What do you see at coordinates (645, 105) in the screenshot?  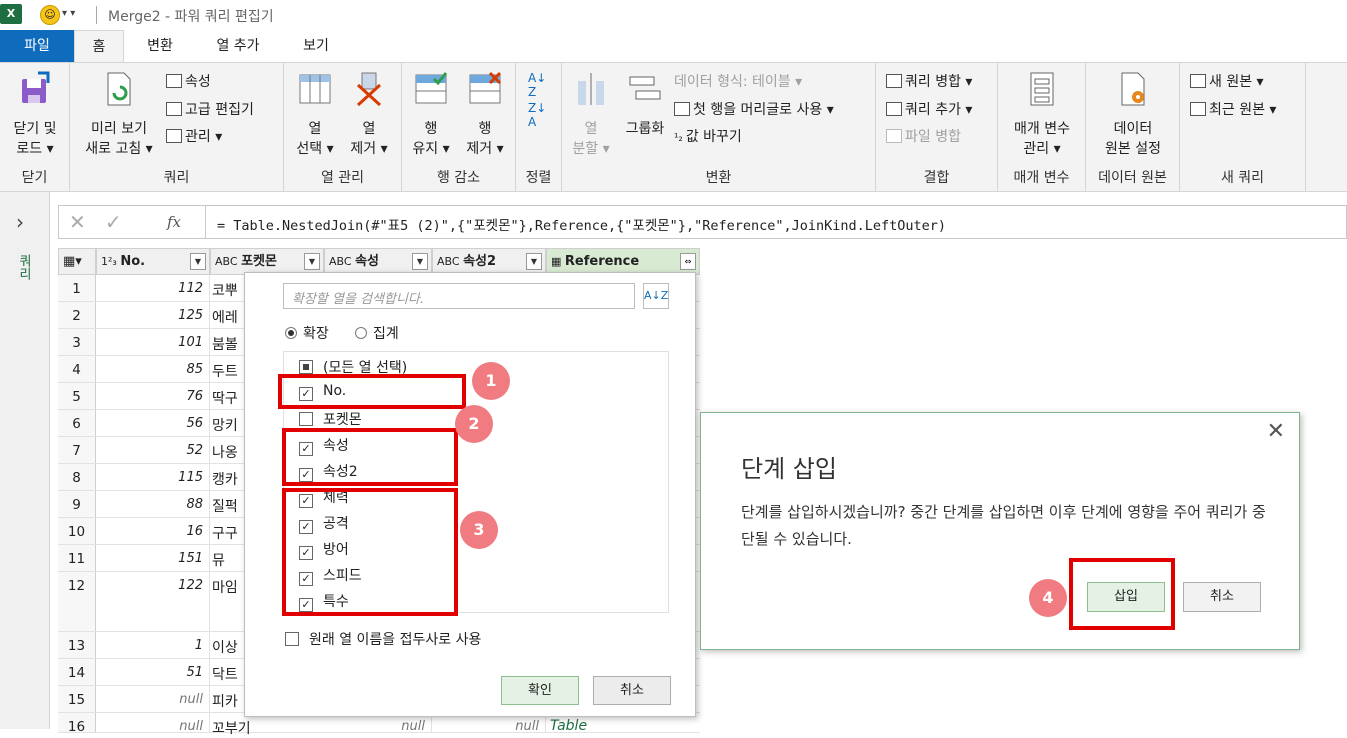 I see `group-by-button: 그룹화` at bounding box center [645, 105].